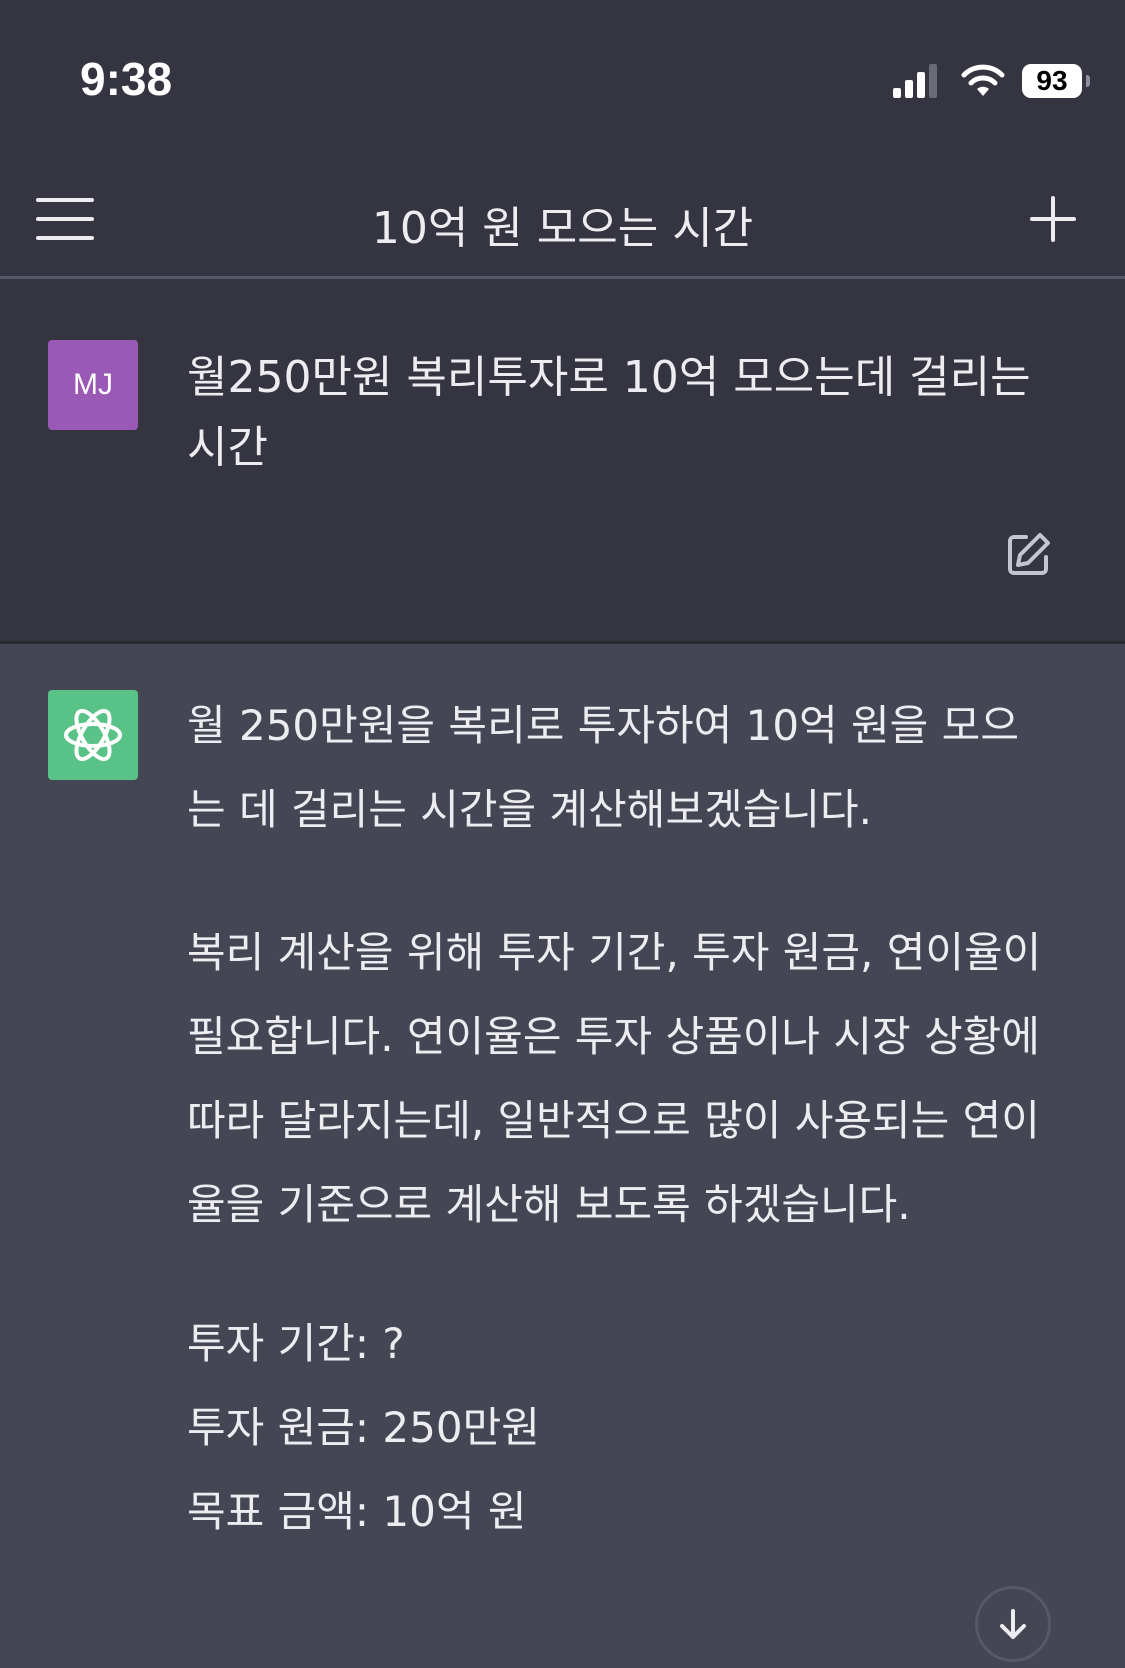  I want to click on wifi-icon, so click(983, 80).